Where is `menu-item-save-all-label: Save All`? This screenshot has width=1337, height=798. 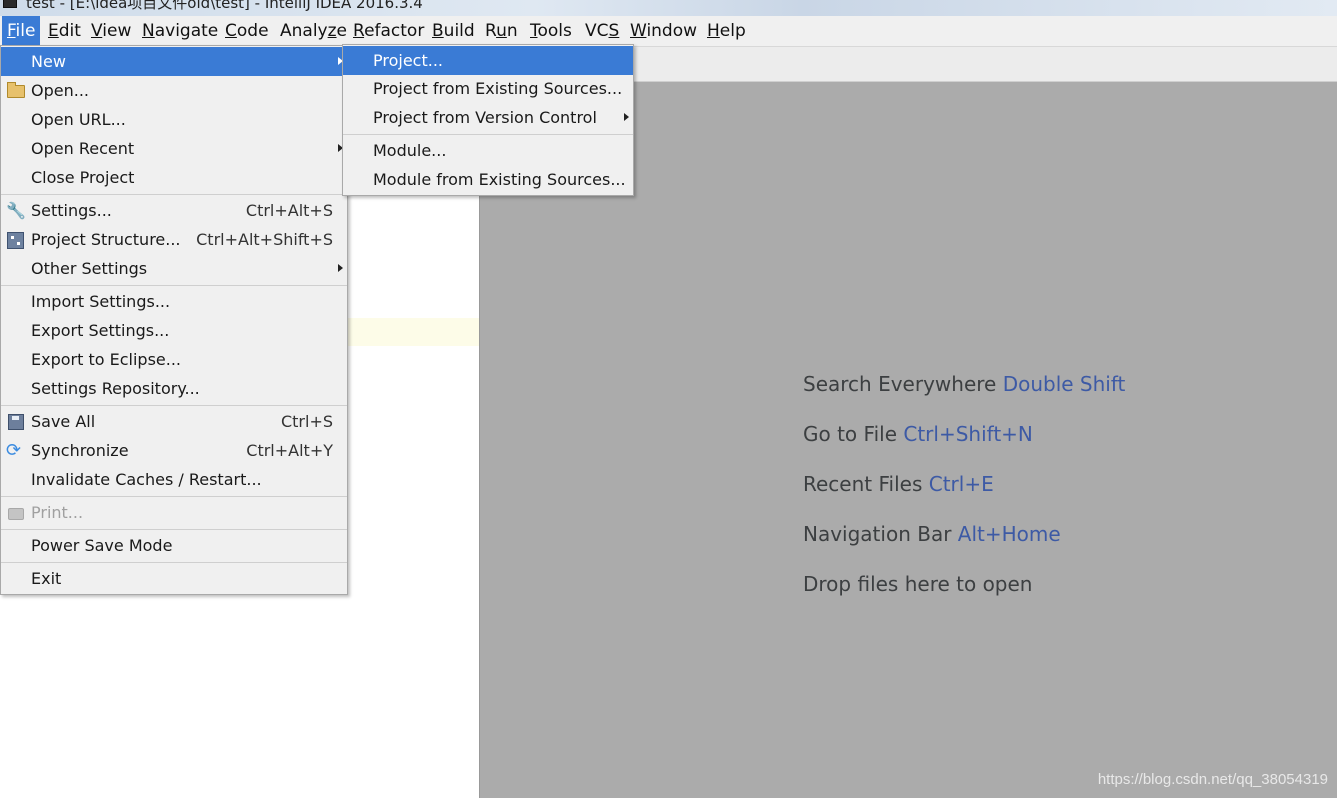
menu-item-save-all-label: Save All is located at coordinates (63, 421).